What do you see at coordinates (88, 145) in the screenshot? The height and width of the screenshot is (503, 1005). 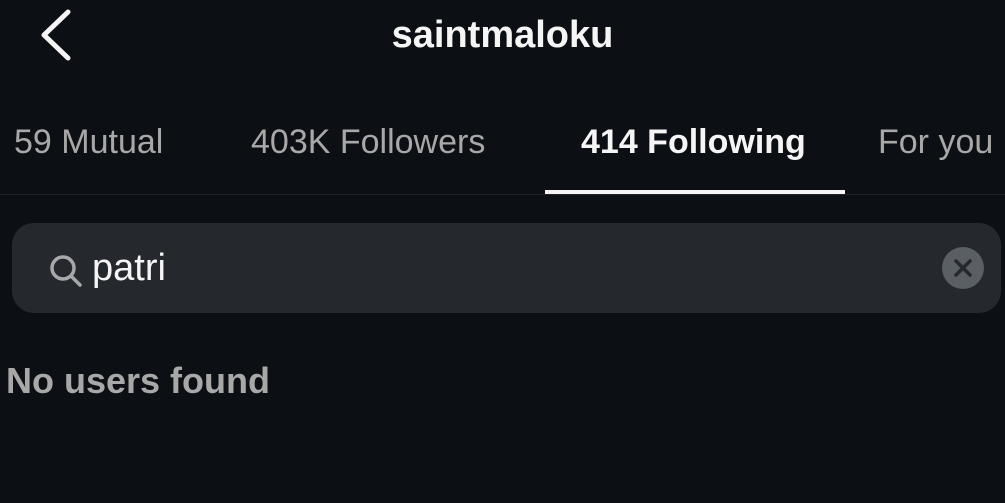 I see `tab-mutual: 59 Mutual` at bounding box center [88, 145].